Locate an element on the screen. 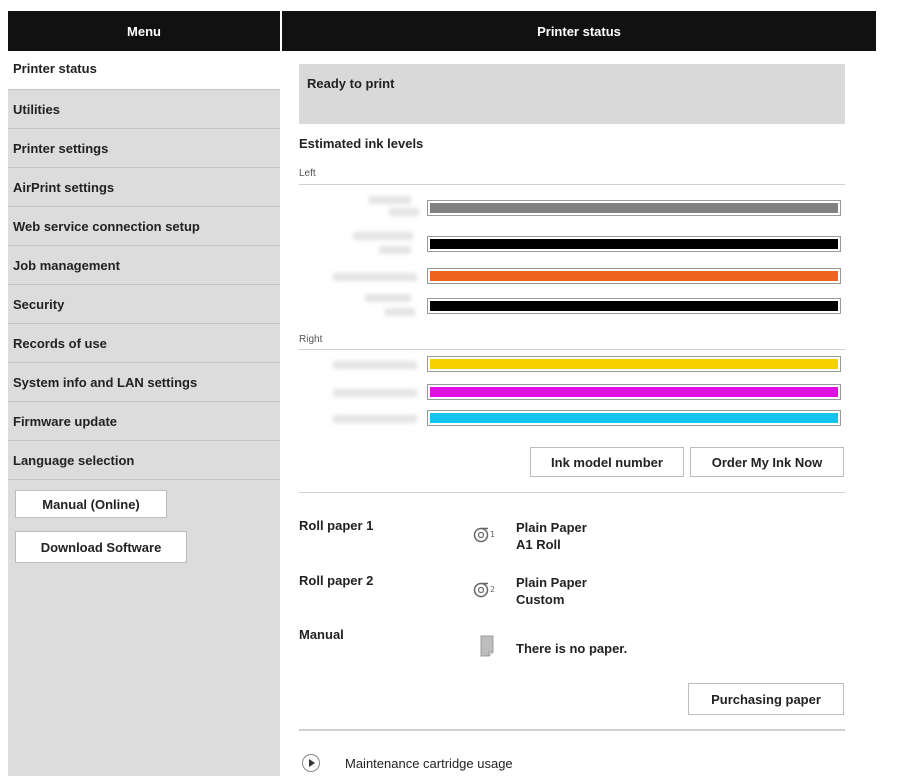  sidebar-item-utilities: Utilities is located at coordinates (144, 109).